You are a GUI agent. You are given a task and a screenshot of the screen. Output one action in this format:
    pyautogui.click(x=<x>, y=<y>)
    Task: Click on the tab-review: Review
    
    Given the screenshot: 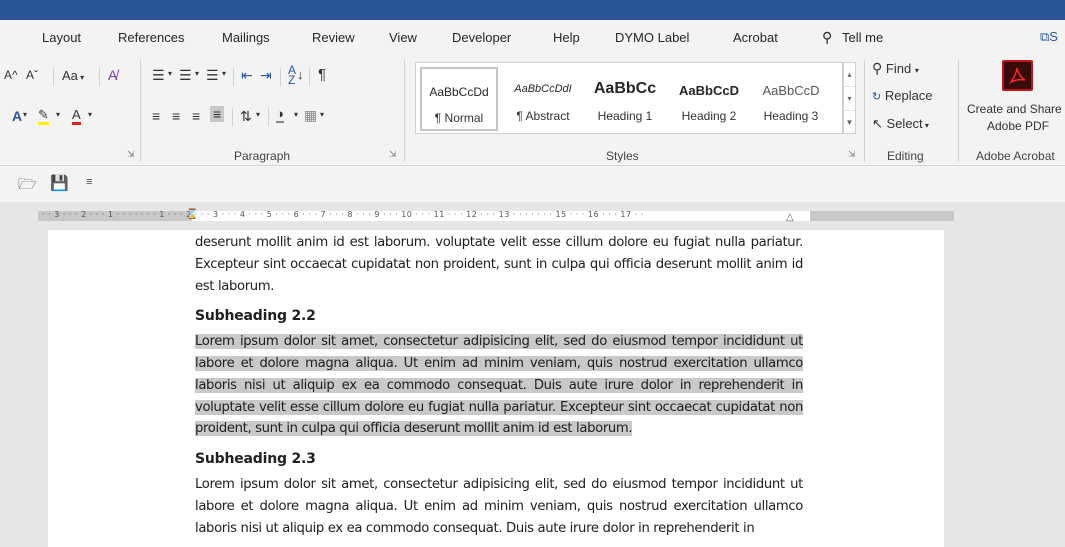 What is the action you would take?
    pyautogui.click(x=333, y=37)
    